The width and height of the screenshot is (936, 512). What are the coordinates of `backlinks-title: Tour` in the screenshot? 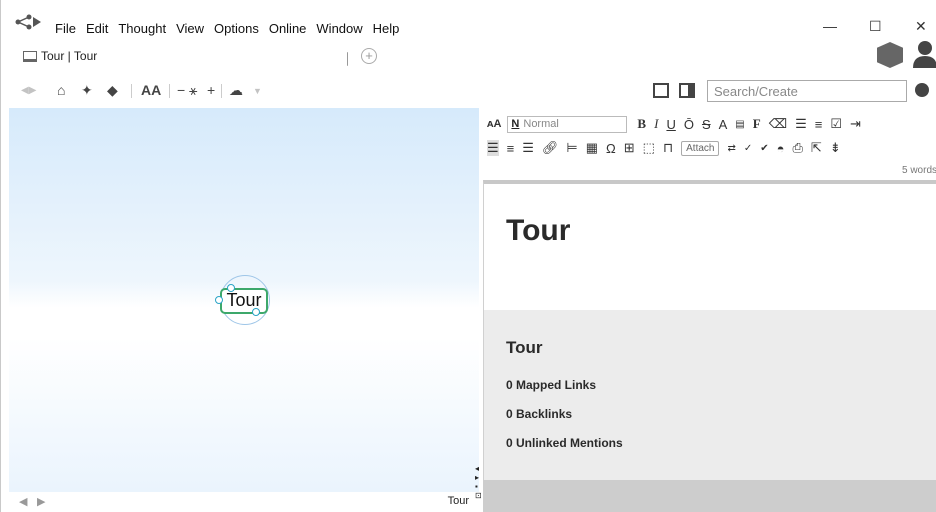 It's located at (524, 347).